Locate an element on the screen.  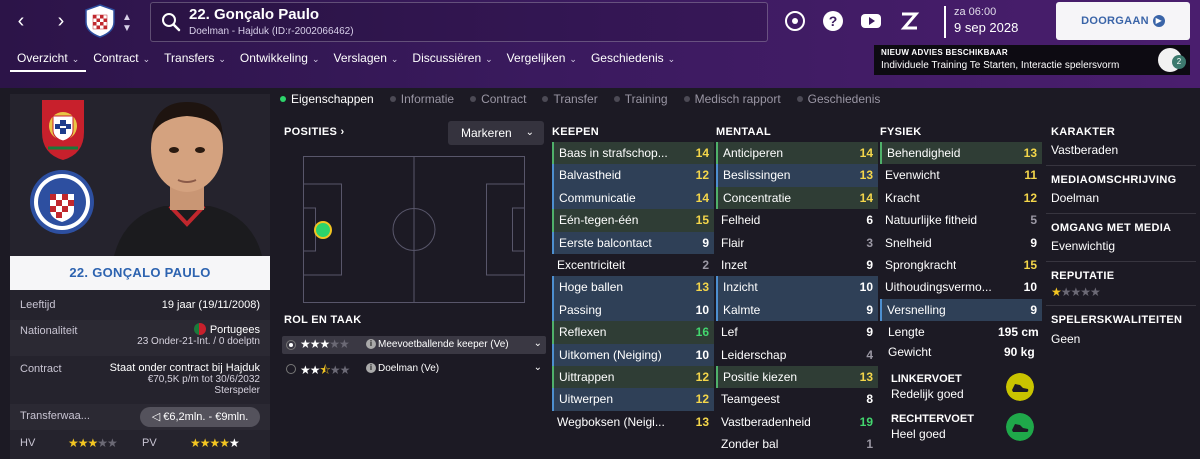
menu-overzicht: Overzicht ⌄ is located at coordinates (48, 59).